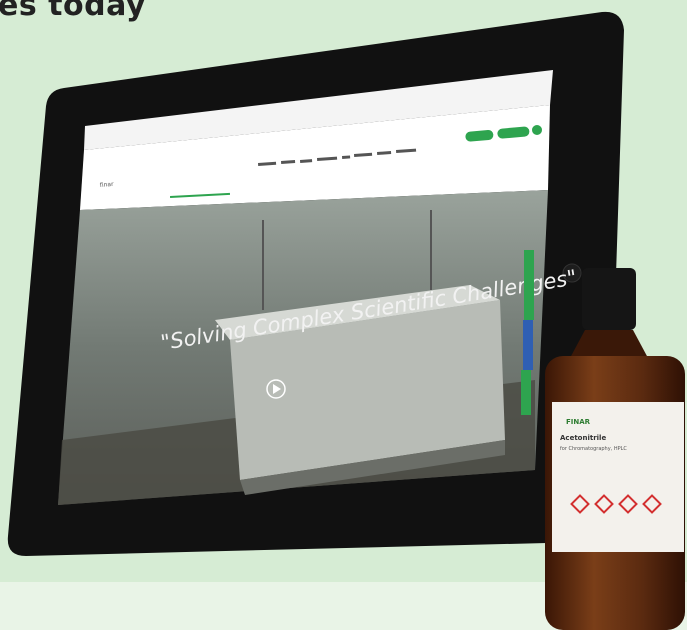 The width and height of the screenshot is (687, 630). I want to click on bottle-subtitle: for Chromatography, HPLC, so click(593, 449).